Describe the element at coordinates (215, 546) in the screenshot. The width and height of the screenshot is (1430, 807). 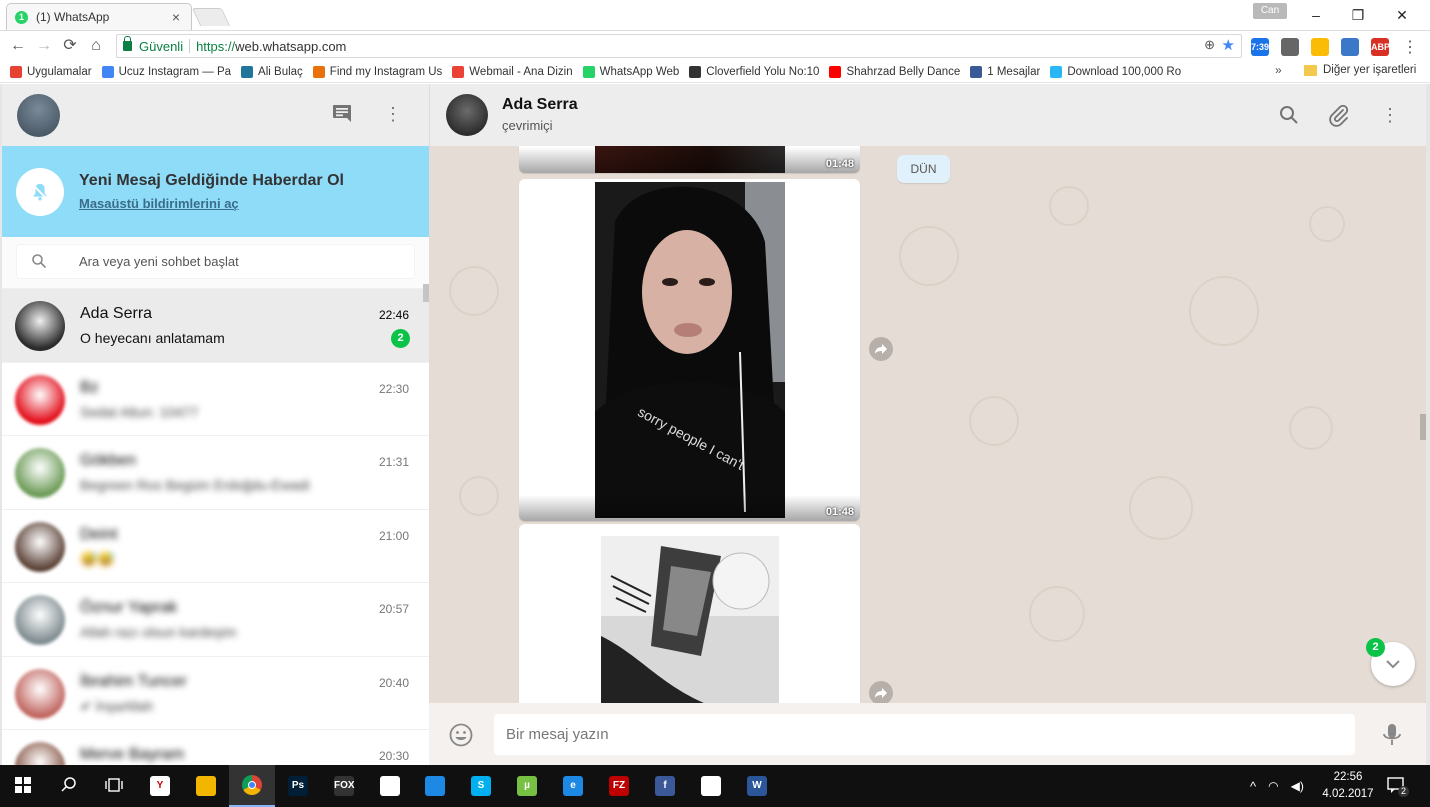
I see `chat-list-item: Deint 😅😅 21:00` at that location.